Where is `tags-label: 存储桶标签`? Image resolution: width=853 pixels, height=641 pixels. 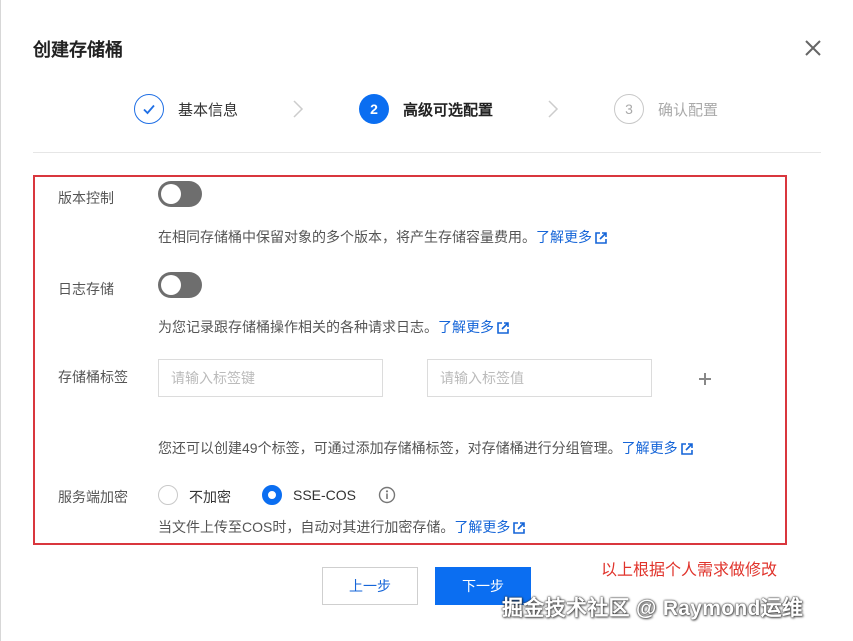 tags-label: 存储桶标签 is located at coordinates (93, 377).